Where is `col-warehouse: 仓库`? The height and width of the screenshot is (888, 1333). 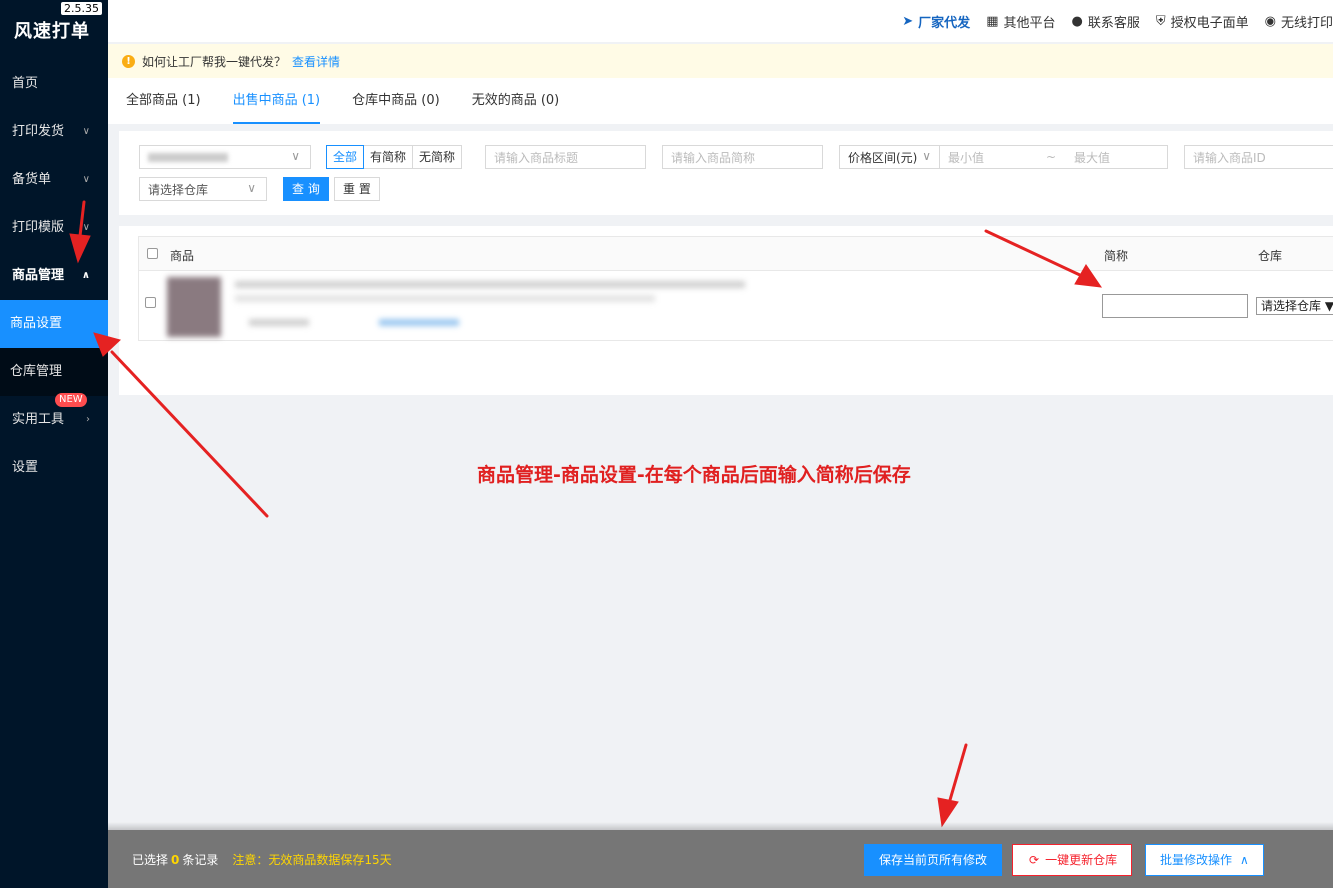
col-warehouse: 仓库 is located at coordinates (1270, 256).